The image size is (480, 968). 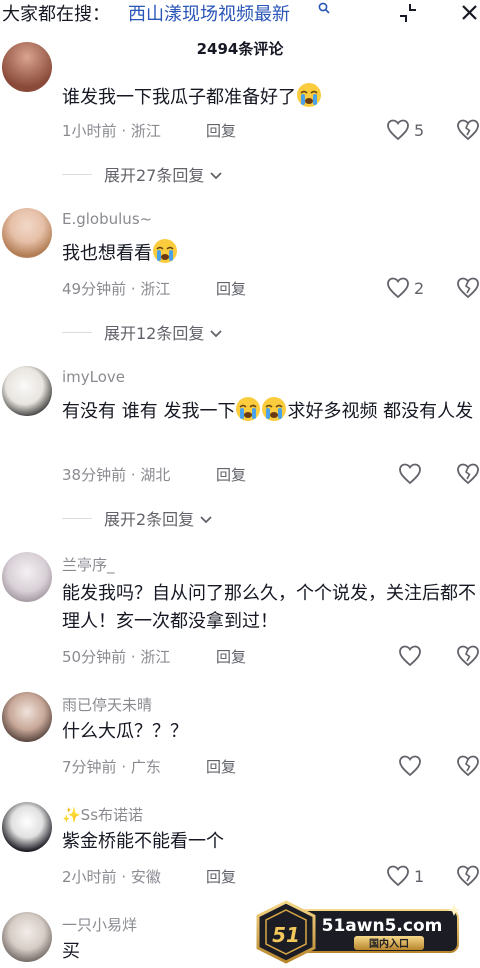 I want to click on search-prefix: 大家都在搜：, so click(x=56, y=14).